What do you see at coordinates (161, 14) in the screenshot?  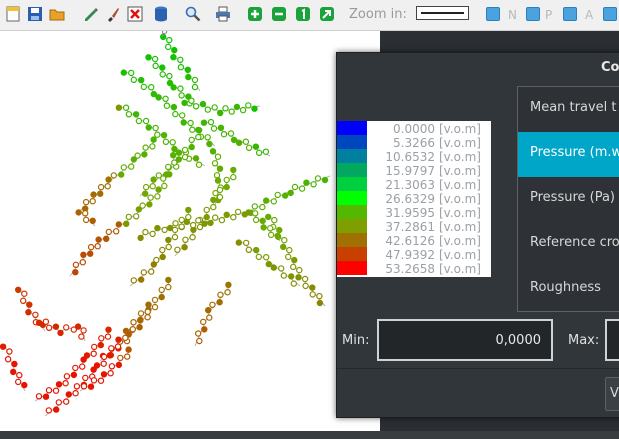 I see `database-icon` at bounding box center [161, 14].